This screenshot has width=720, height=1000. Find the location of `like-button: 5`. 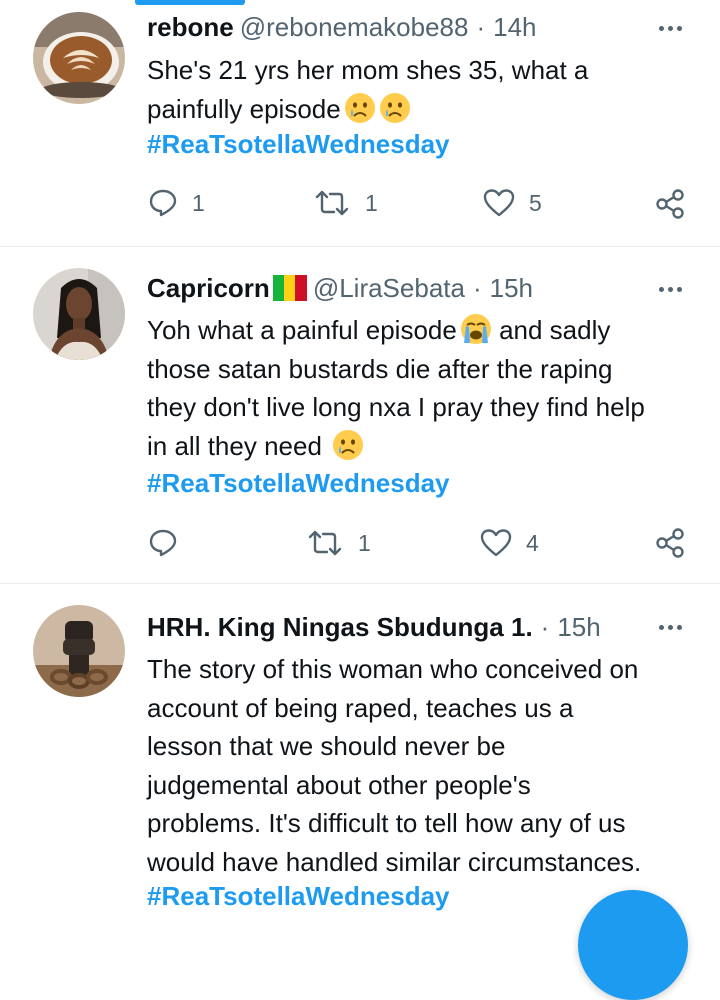

like-button: 5 is located at coordinates (512, 203).